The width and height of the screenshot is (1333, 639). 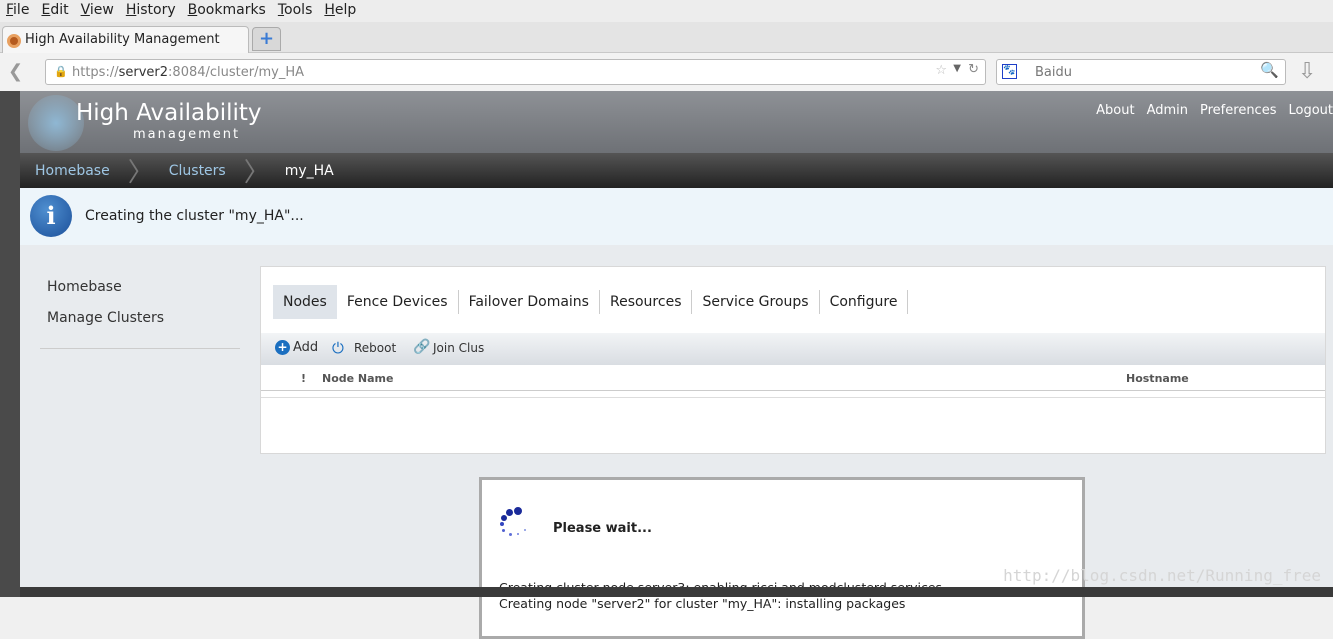 What do you see at coordinates (1157, 378) in the screenshot?
I see `col-hostname: Hostname` at bounding box center [1157, 378].